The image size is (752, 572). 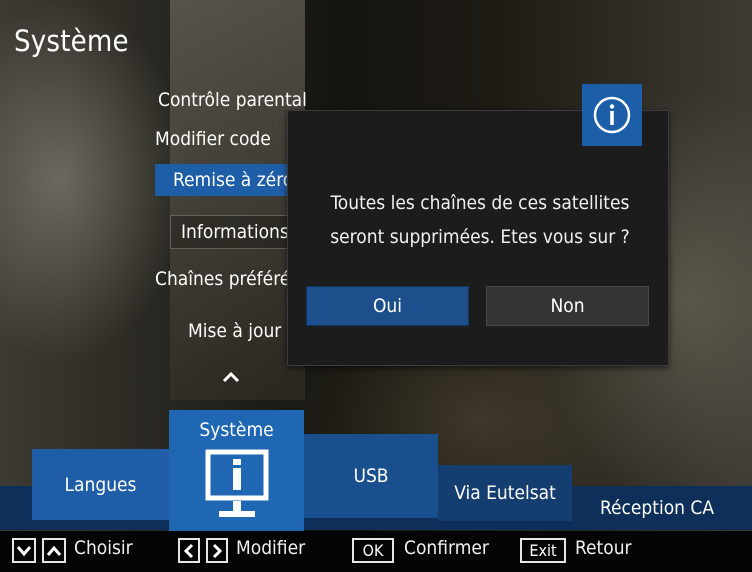 I want to click on tab-via-eutelsat-label: Via Eutelsat, so click(x=505, y=493).